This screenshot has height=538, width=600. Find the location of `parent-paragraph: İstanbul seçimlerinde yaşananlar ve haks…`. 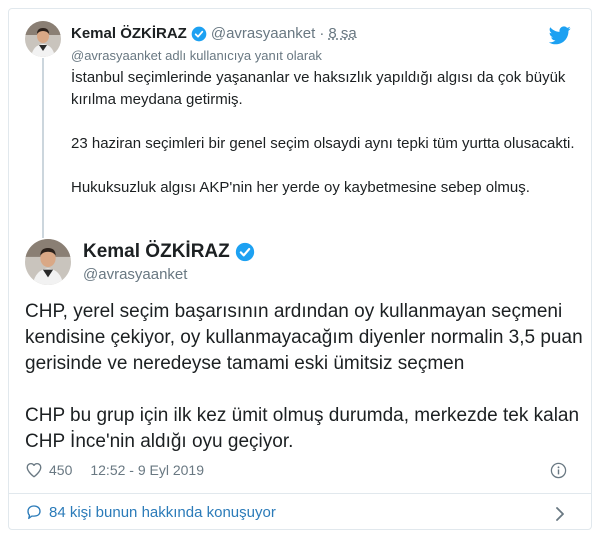

parent-paragraph: İstanbul seçimlerinde yaşananlar ve haks… is located at coordinates (318, 88).